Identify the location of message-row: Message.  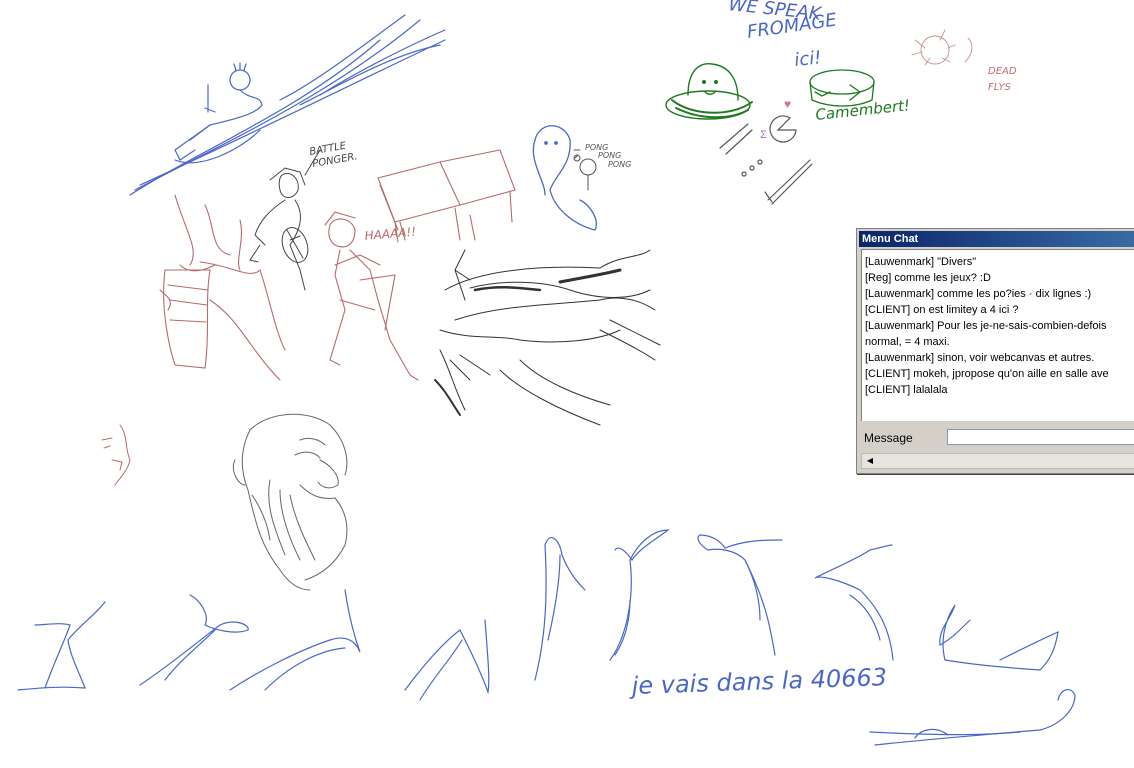
(997, 438).